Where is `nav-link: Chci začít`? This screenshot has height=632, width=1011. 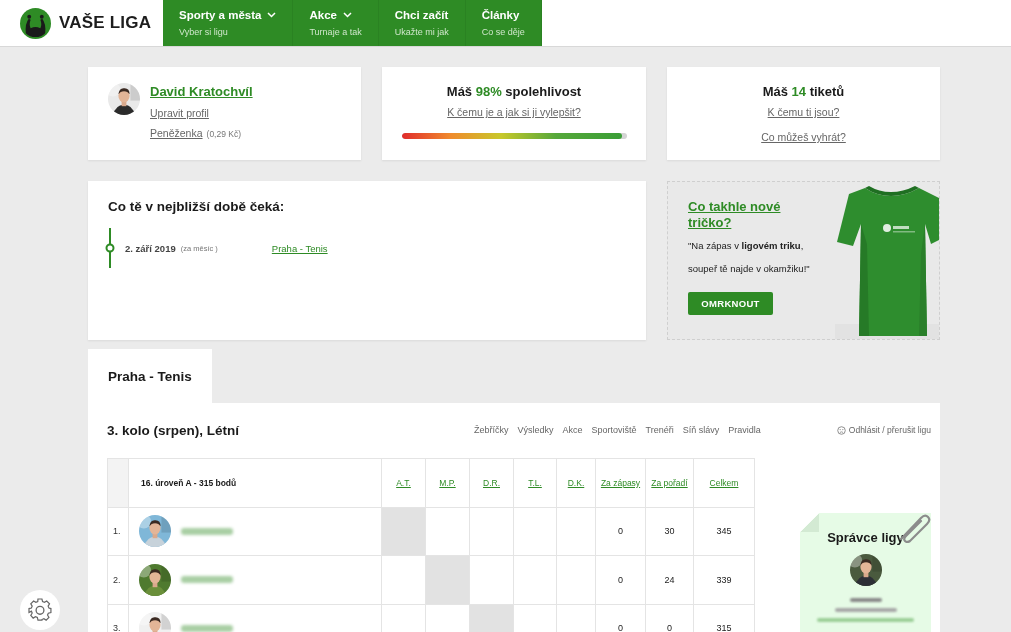
nav-link: Chci začít is located at coordinates (421, 14).